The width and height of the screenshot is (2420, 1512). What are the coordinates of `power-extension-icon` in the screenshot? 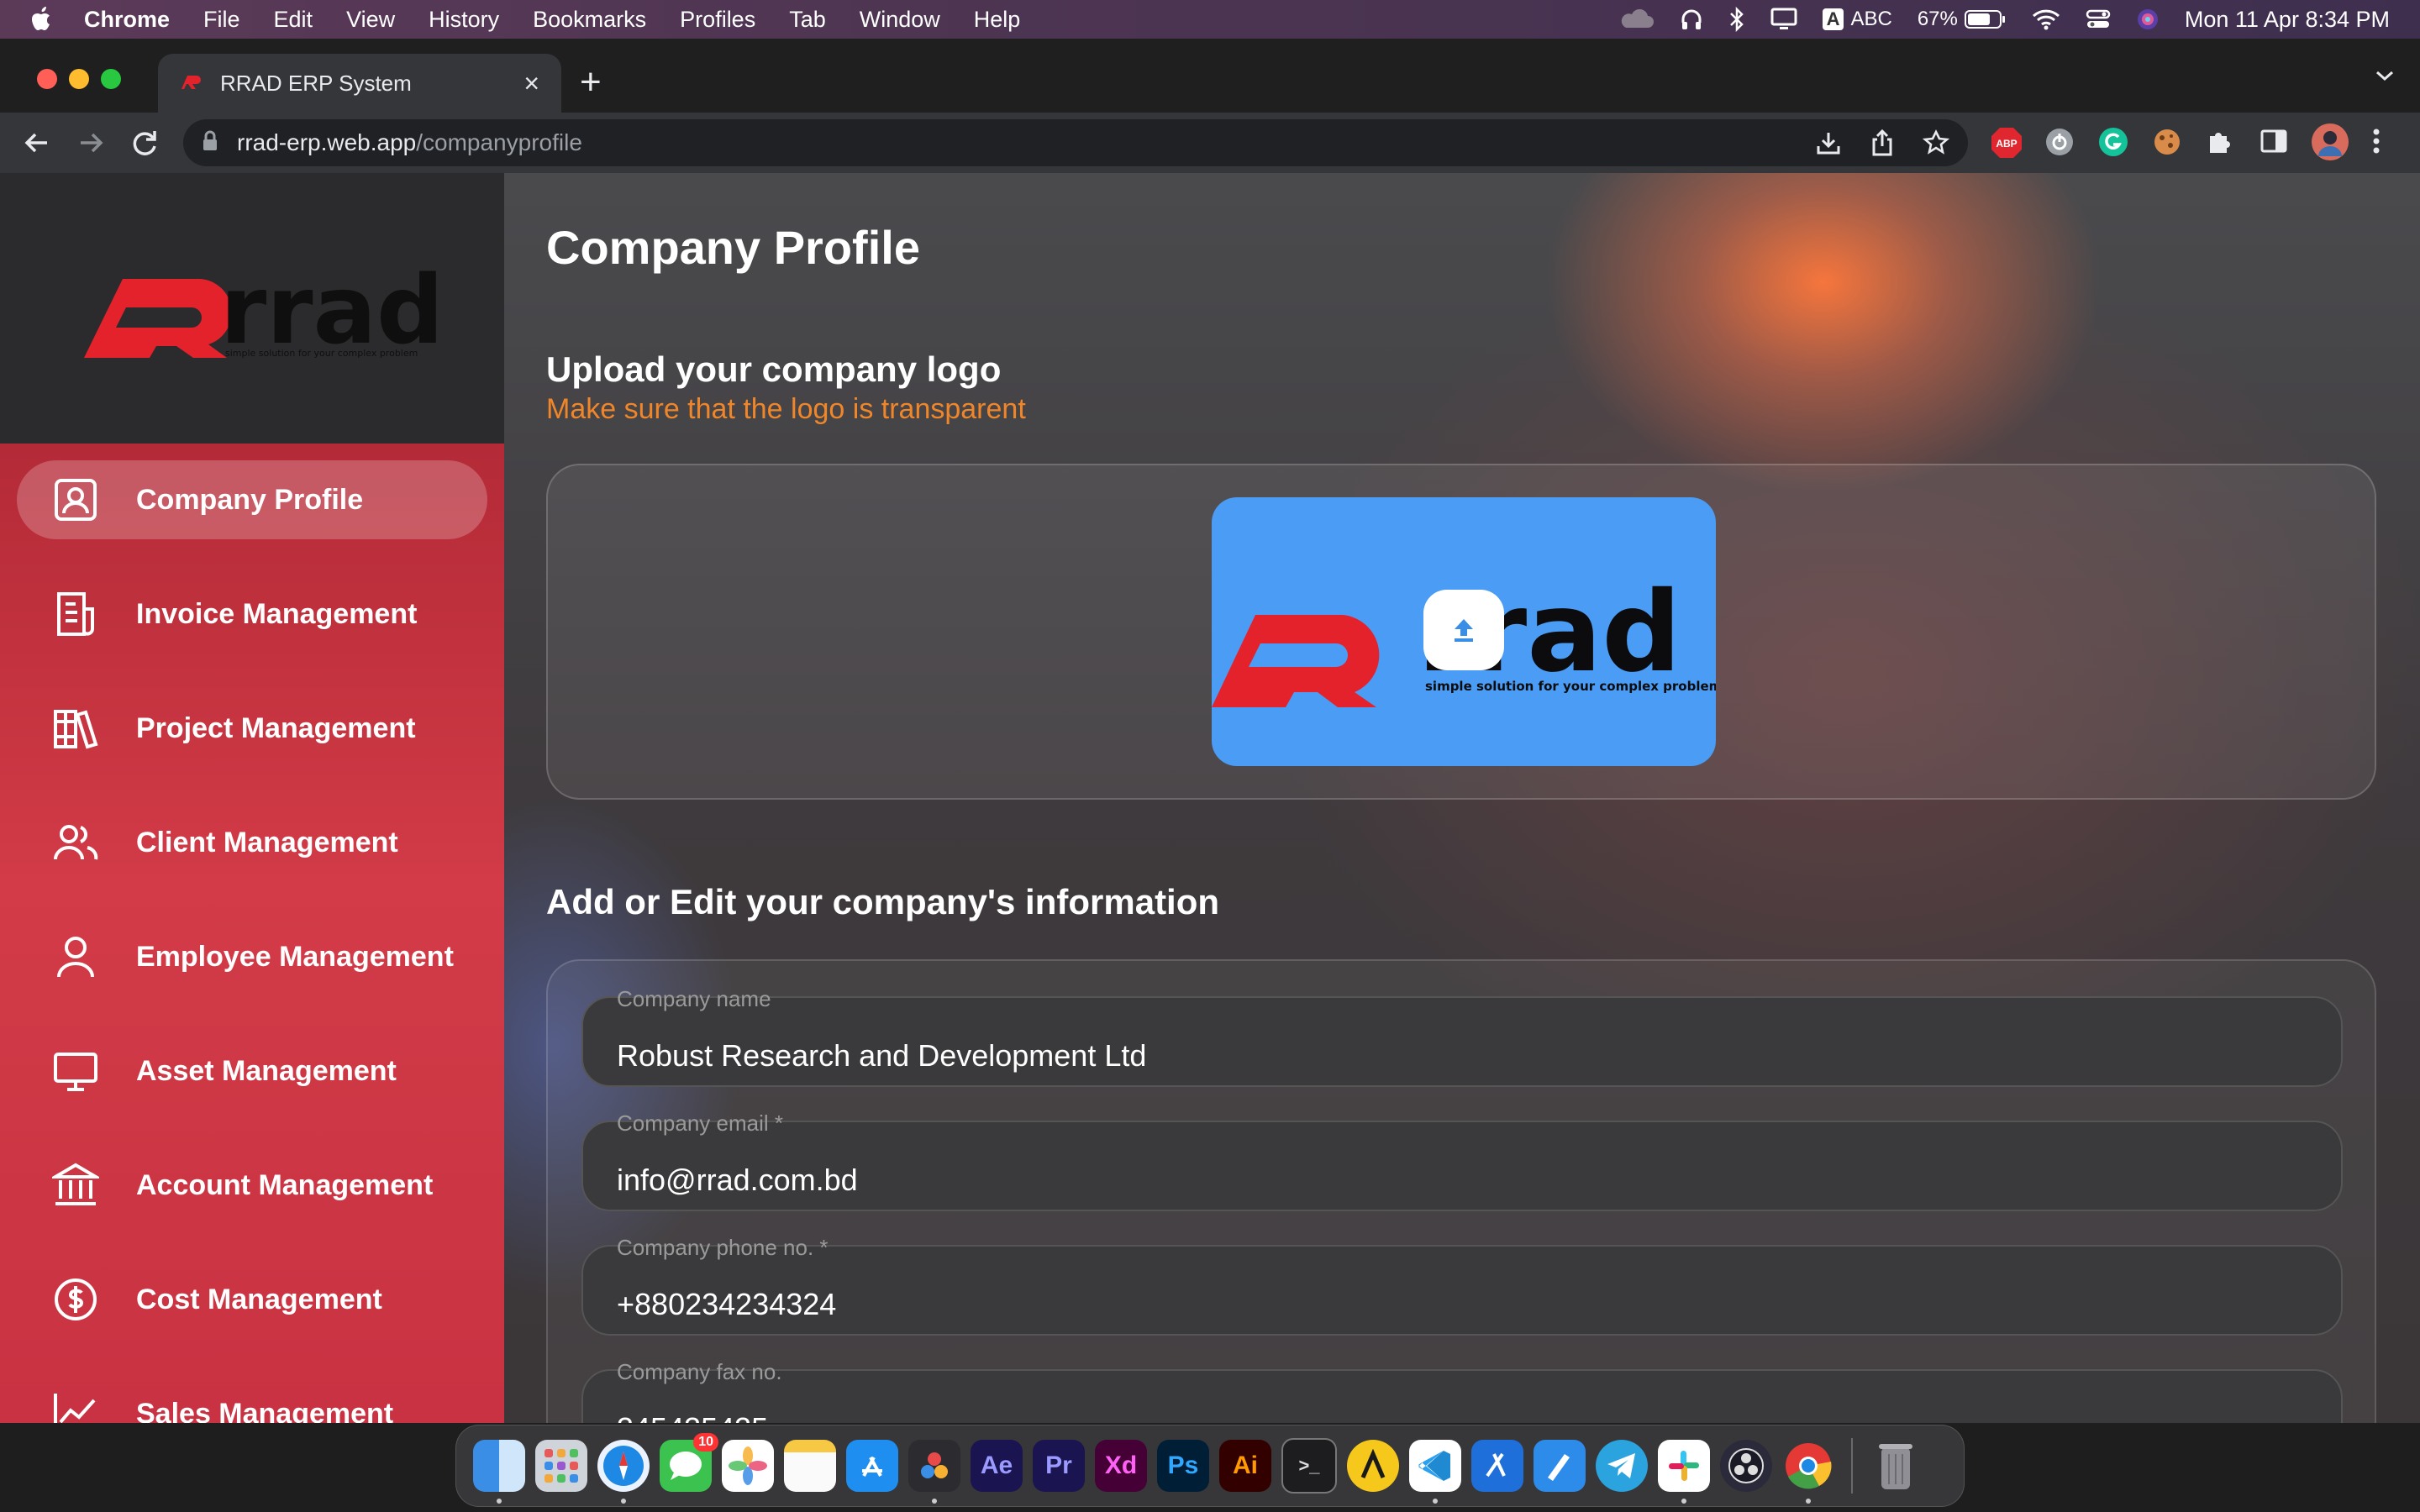 It's located at (2059, 144).